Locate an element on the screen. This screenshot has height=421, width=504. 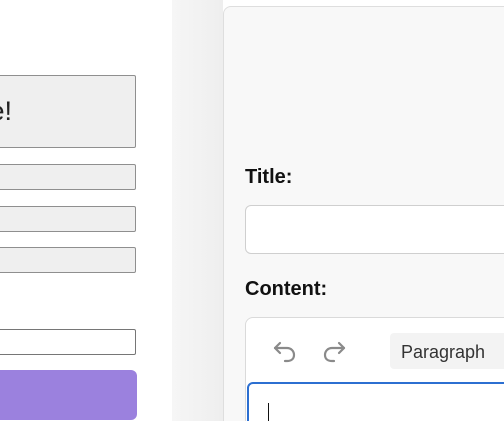
redo-icon is located at coordinates (334, 351).